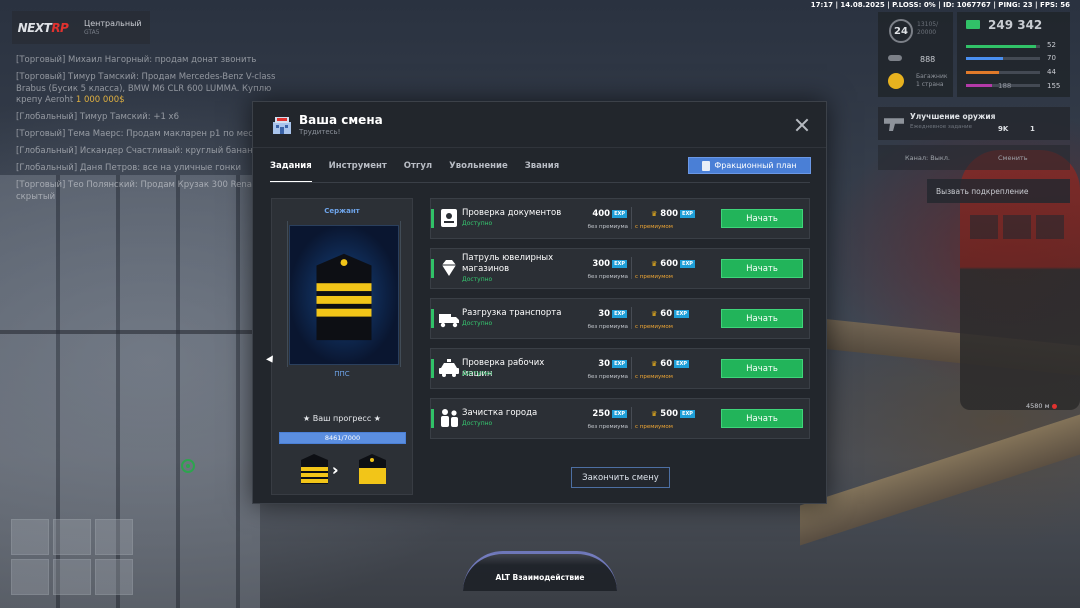  Describe the element at coordinates (620, 477) in the screenshot. I see `end-shift-button: Закончить смену` at that location.